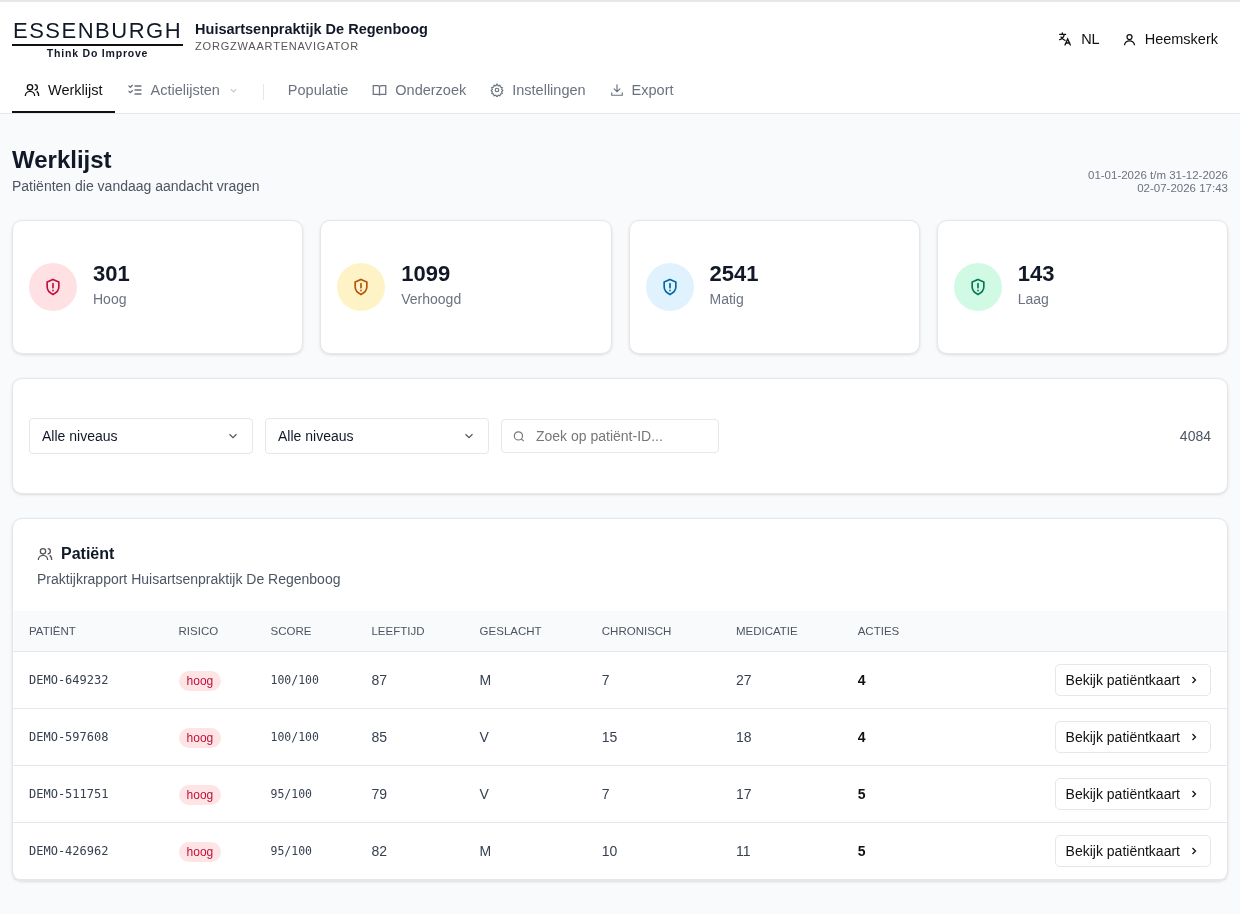  What do you see at coordinates (305, 631) in the screenshot?
I see `column-header: SCORE` at bounding box center [305, 631].